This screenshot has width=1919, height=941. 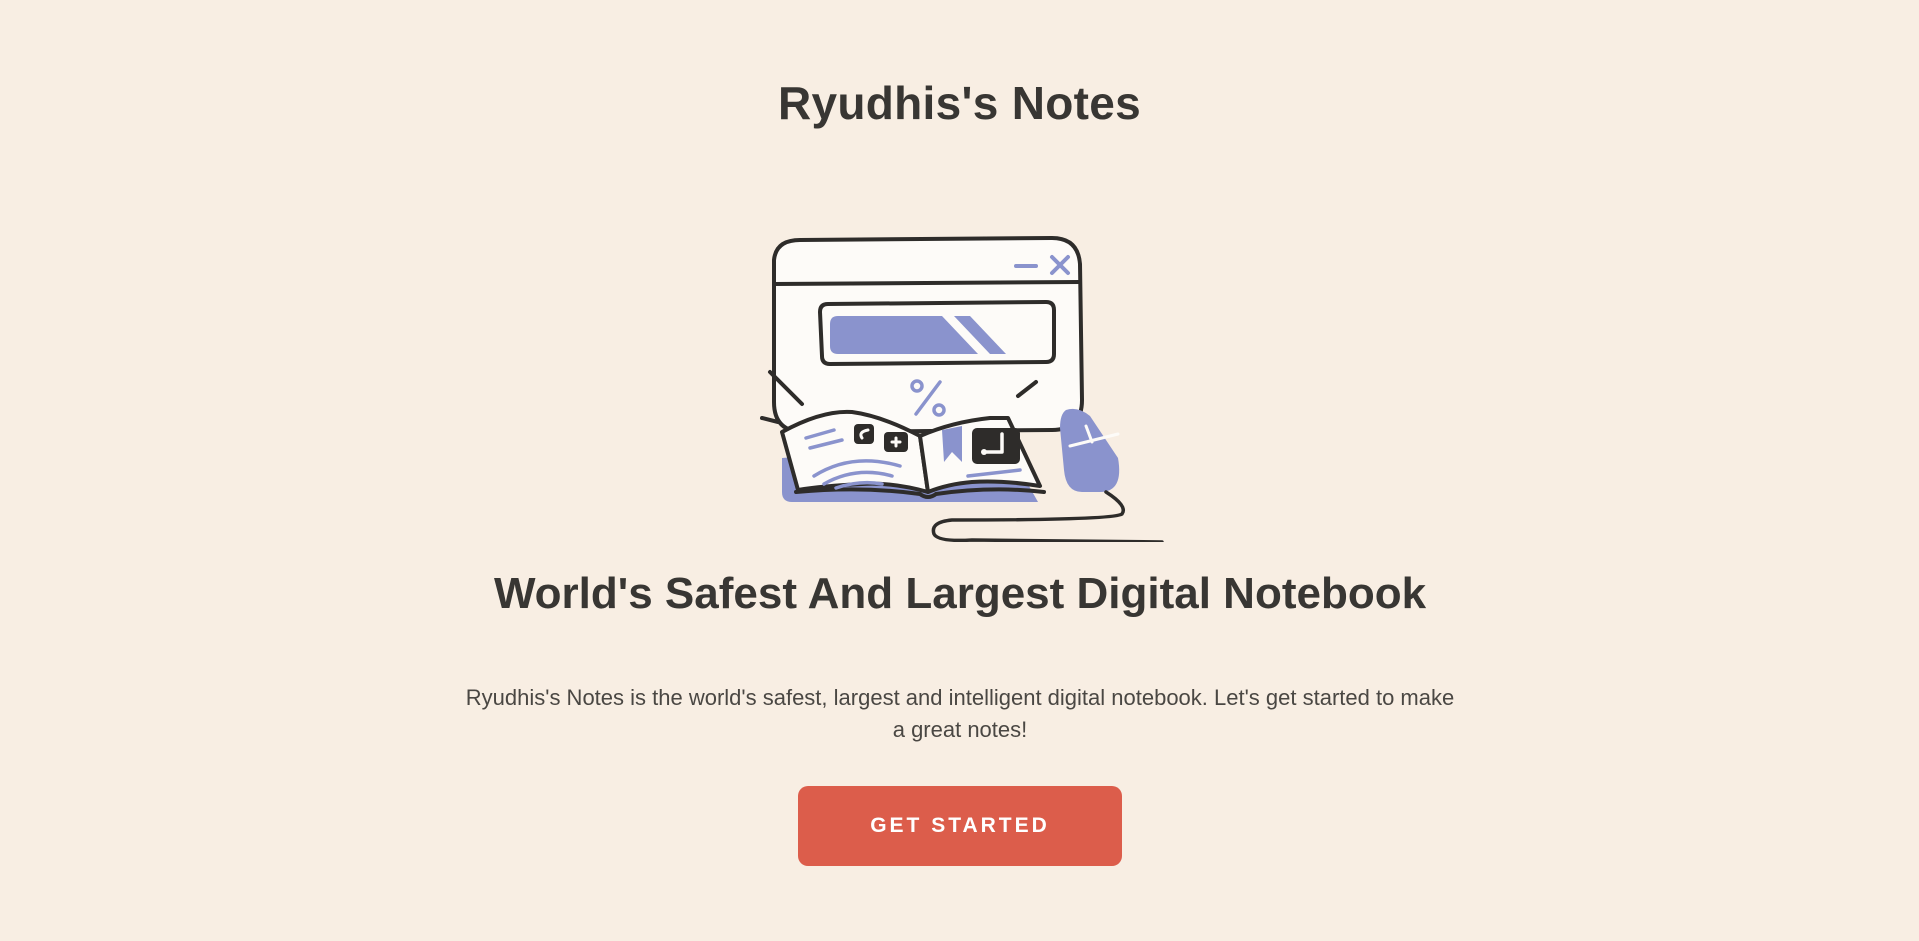 I want to click on site-title: Ryudhis's Notes, so click(x=959, y=103).